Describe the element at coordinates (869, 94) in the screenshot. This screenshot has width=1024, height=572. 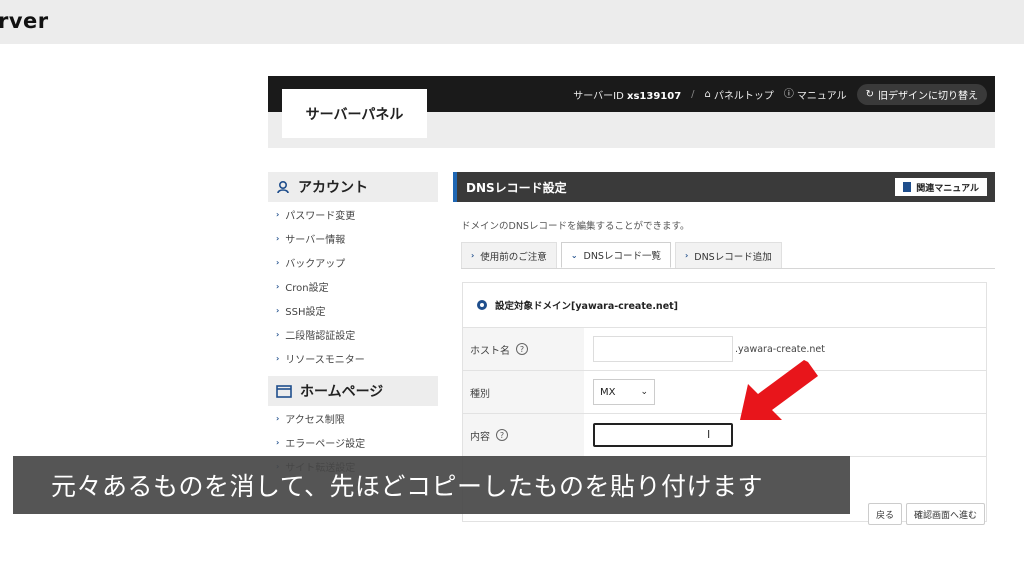
I see `refresh-icon: ↻` at that location.